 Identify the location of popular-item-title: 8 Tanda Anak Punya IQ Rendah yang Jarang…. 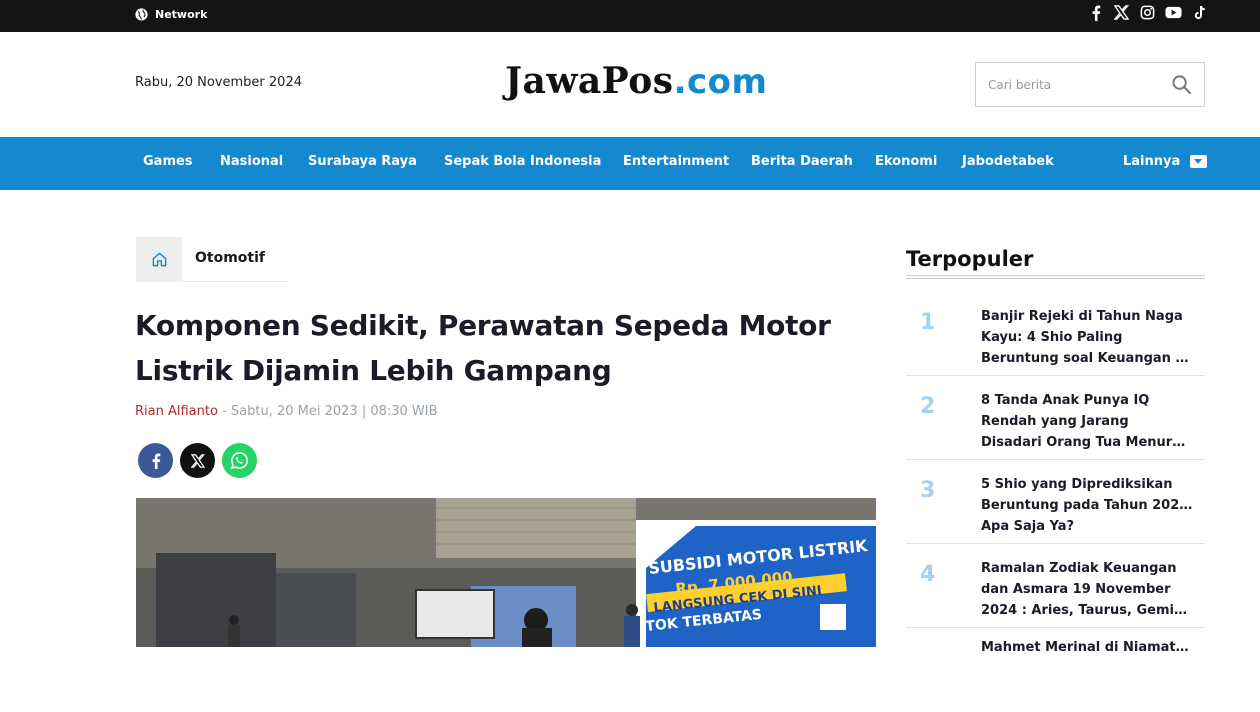
(1087, 421).